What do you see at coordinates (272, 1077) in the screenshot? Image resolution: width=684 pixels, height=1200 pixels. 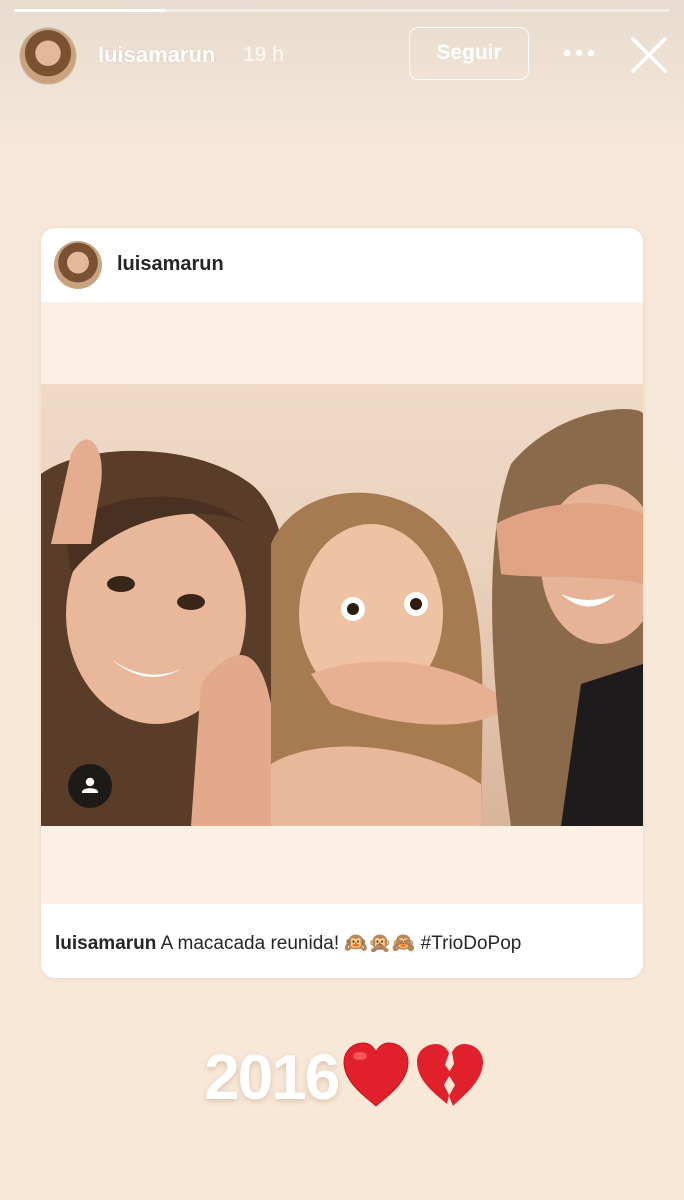 I see `year-sticker: 2016` at bounding box center [272, 1077].